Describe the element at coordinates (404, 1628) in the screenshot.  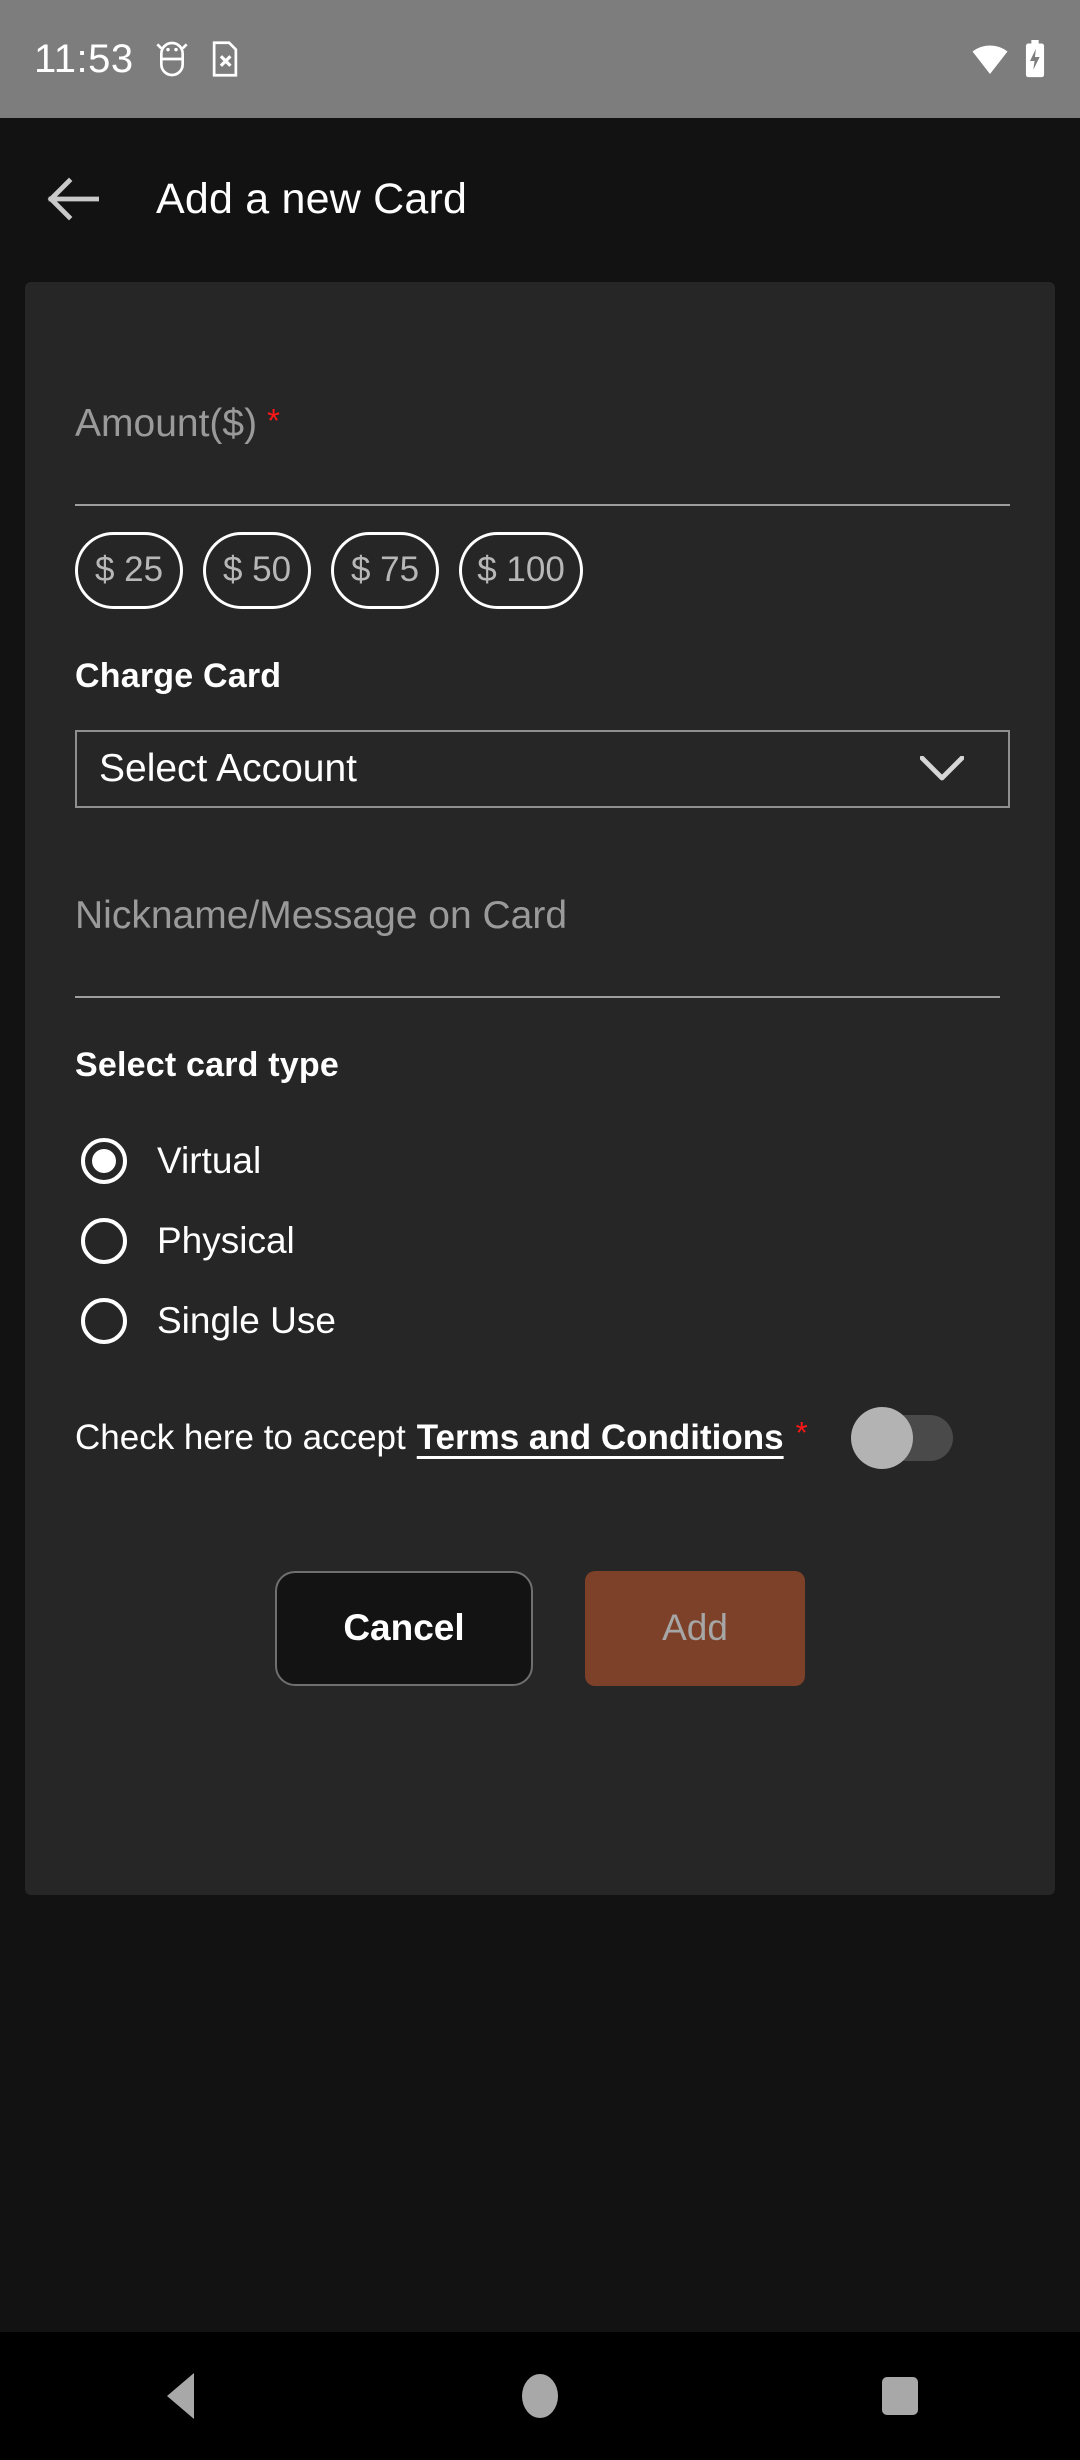
I see `cancel-button: Cancel` at that location.